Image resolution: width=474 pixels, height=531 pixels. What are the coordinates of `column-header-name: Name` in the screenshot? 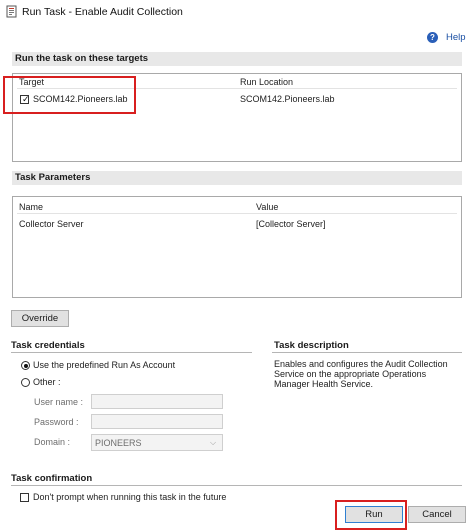 It's located at (31, 207).